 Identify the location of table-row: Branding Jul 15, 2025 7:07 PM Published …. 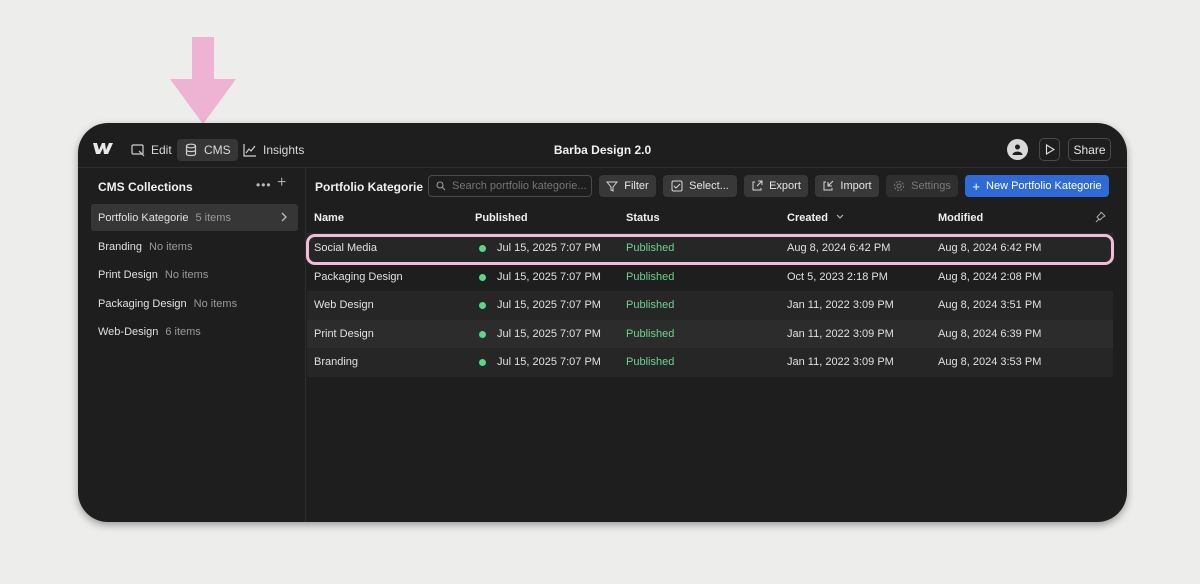
(710, 362).